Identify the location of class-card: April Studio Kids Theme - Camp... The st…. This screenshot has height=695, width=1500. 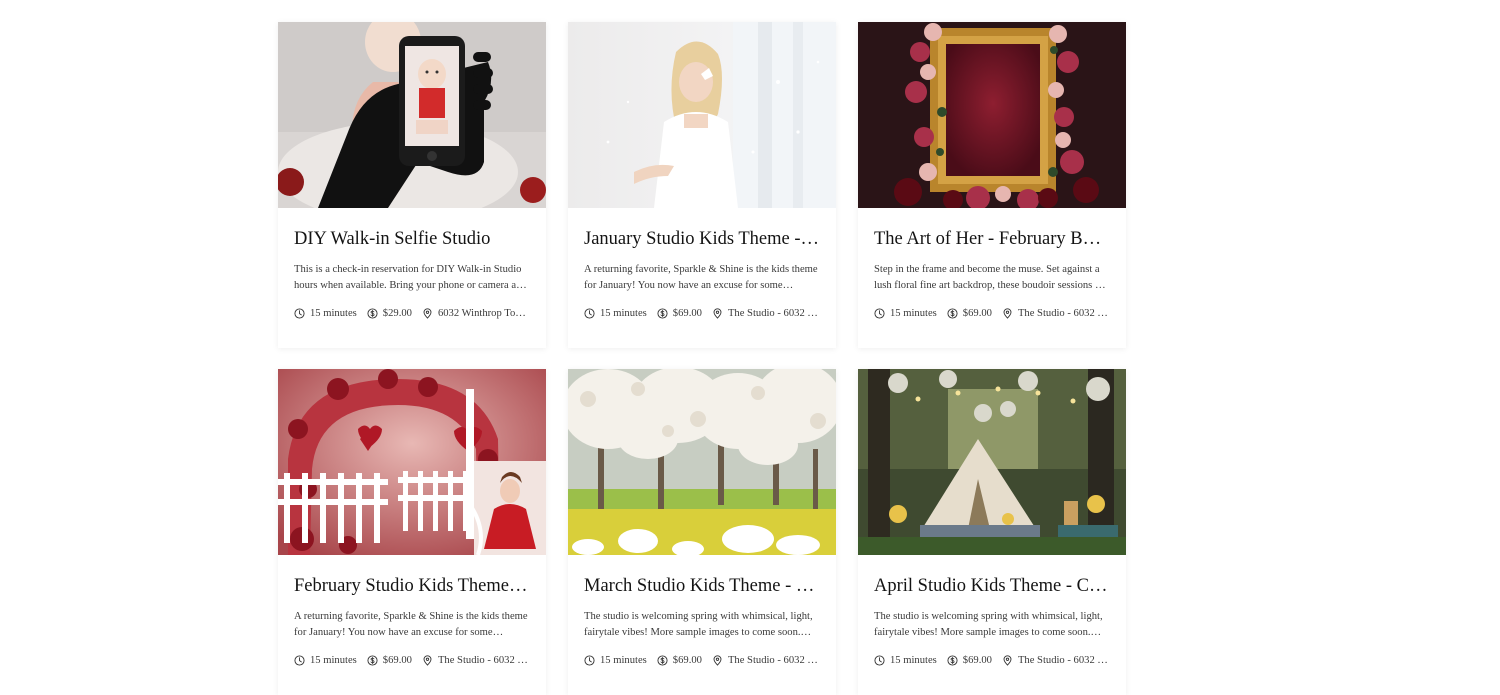
(992, 532).